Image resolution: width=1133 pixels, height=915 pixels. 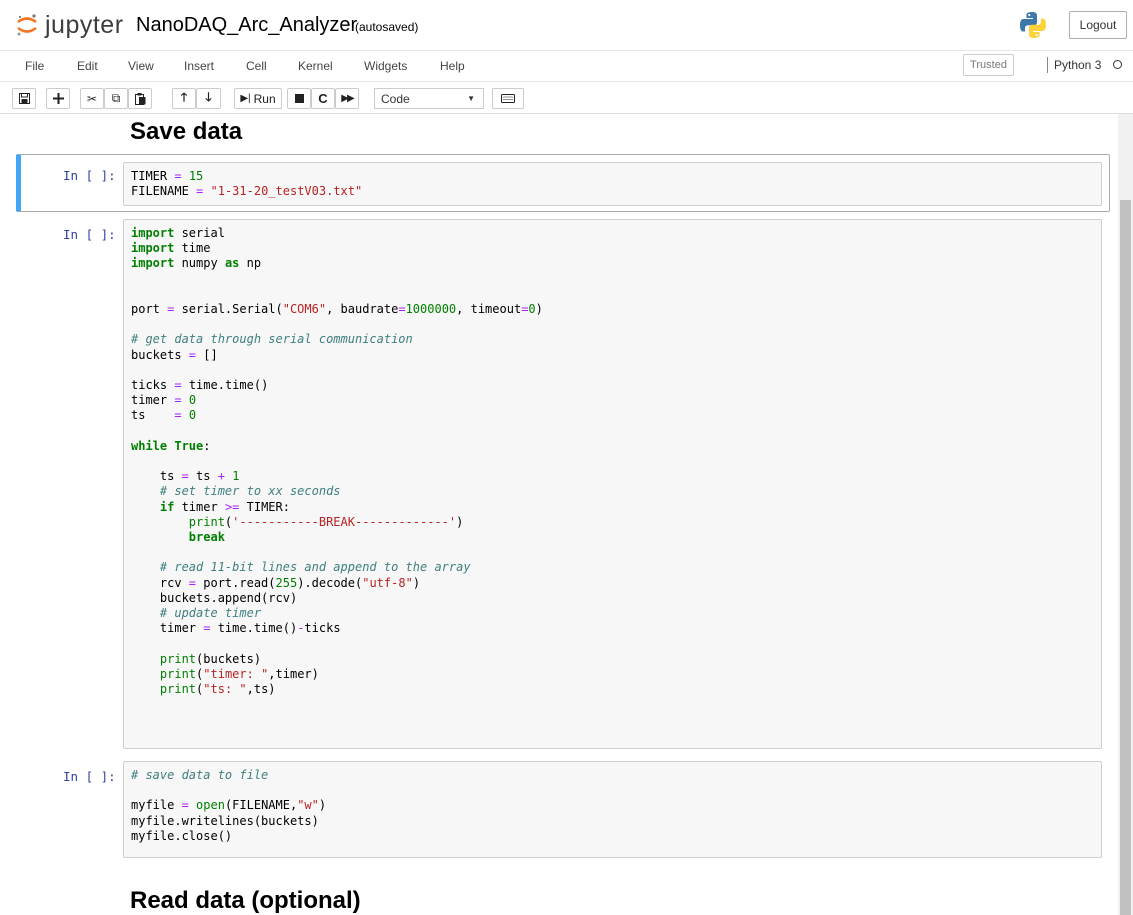 I want to click on fast-forward-icon: ▶▶, so click(x=347, y=98).